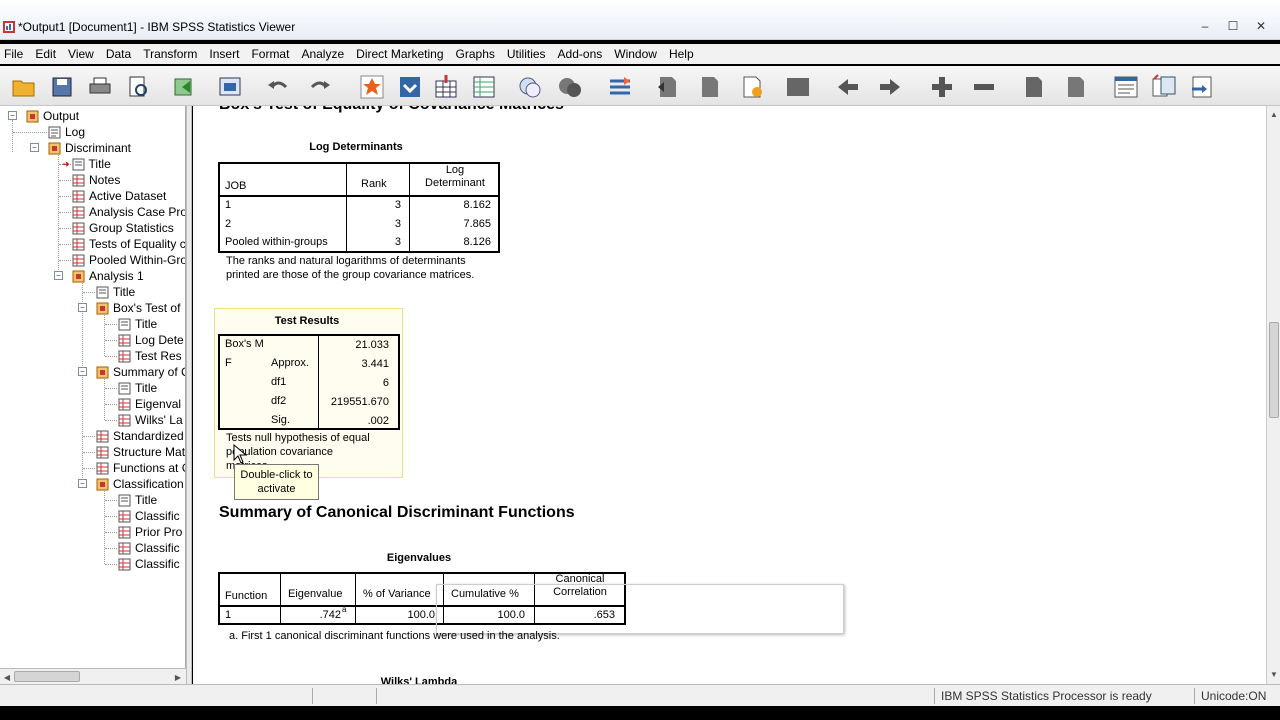 The width and height of the screenshot is (1280, 720). I want to click on tree-node-eigenvalues: Eigenval, so click(149, 404).